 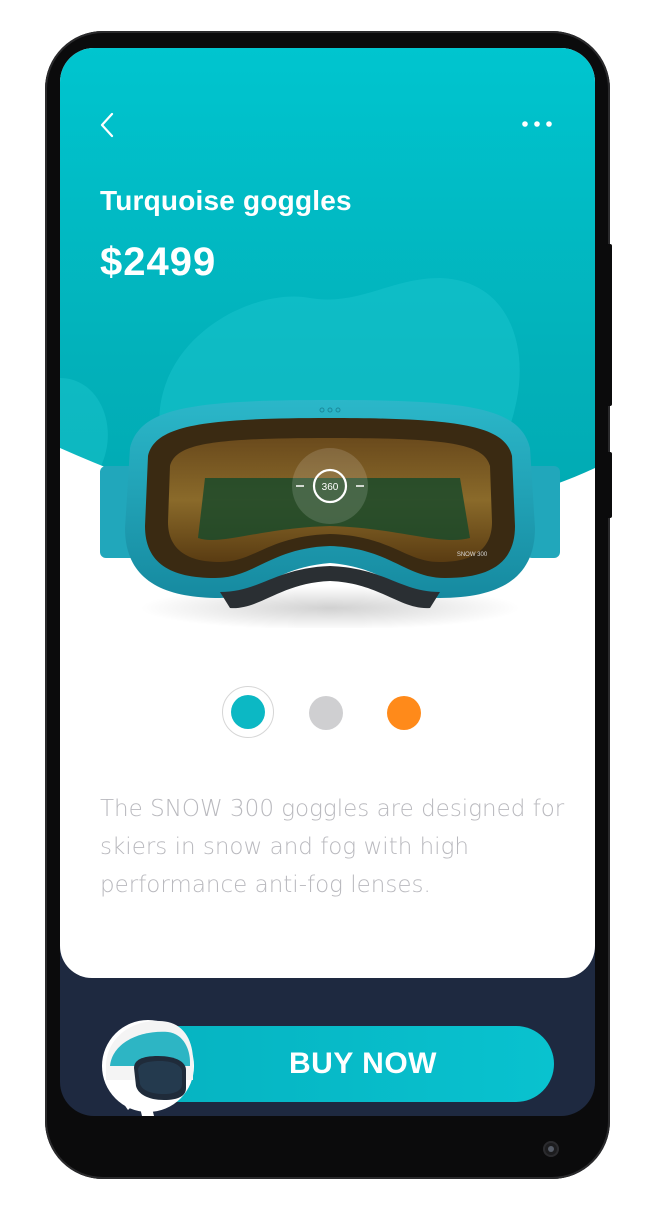 What do you see at coordinates (148, 1068) in the screenshot?
I see `helmet-icon` at bounding box center [148, 1068].